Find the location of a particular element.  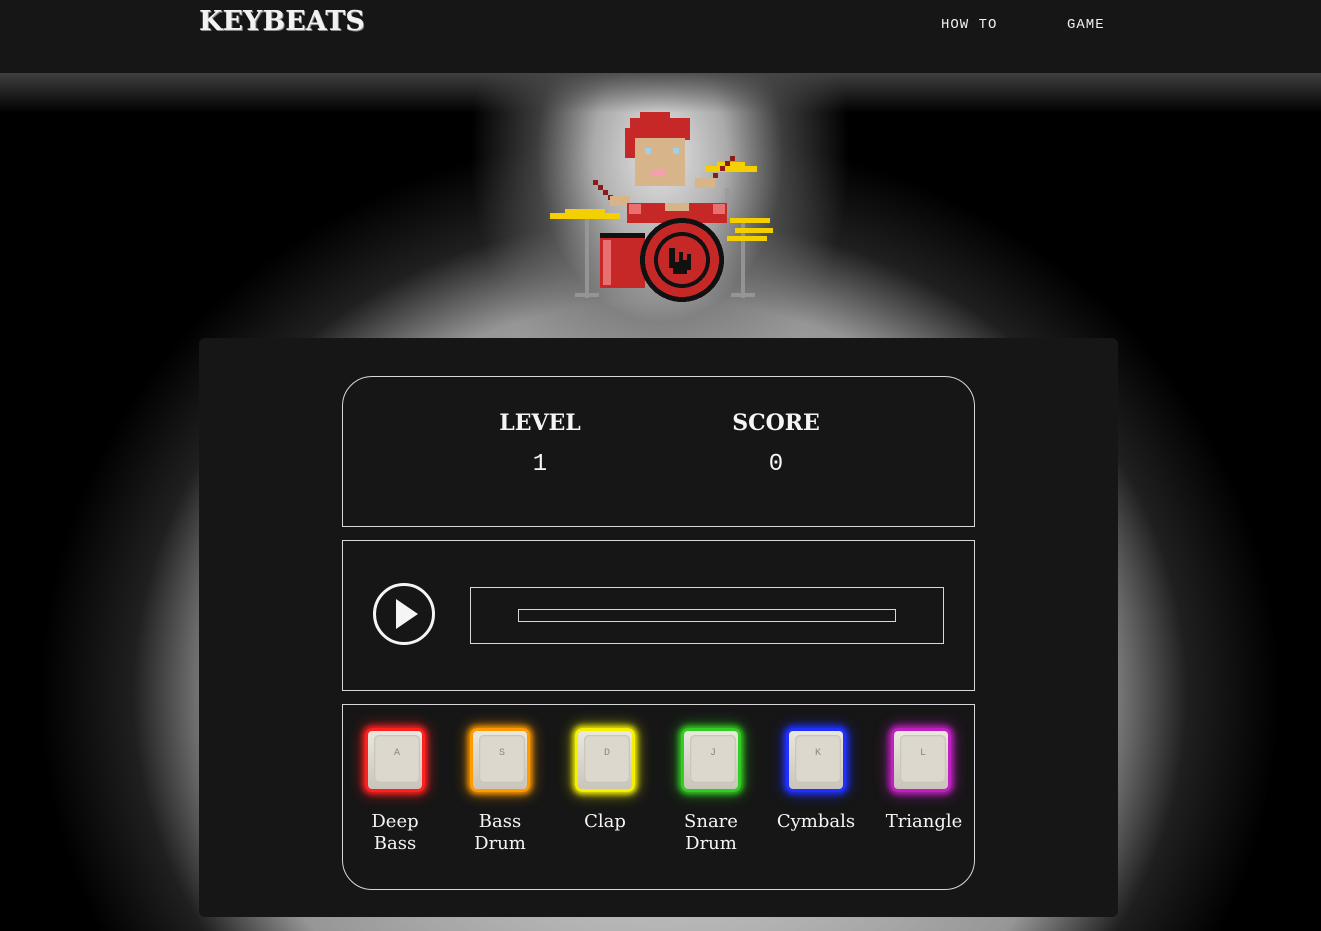

key-cap: K is located at coordinates (818, 759).